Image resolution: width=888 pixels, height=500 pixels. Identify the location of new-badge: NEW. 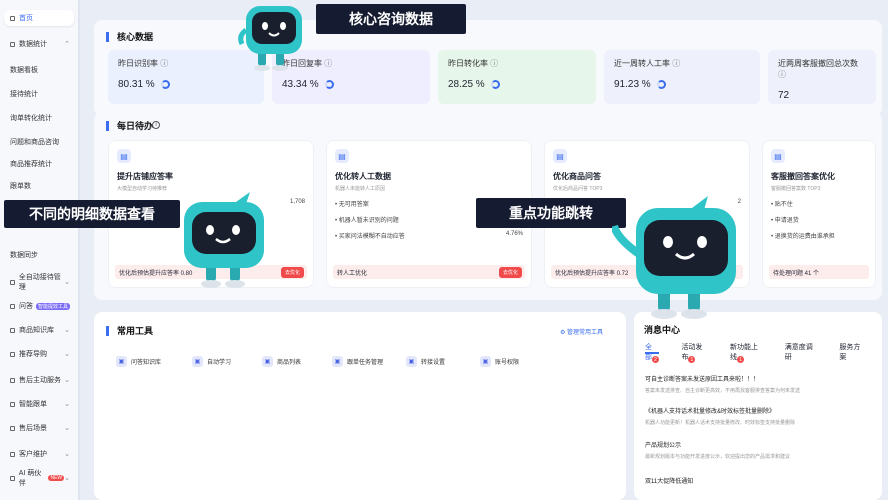
(56, 478).